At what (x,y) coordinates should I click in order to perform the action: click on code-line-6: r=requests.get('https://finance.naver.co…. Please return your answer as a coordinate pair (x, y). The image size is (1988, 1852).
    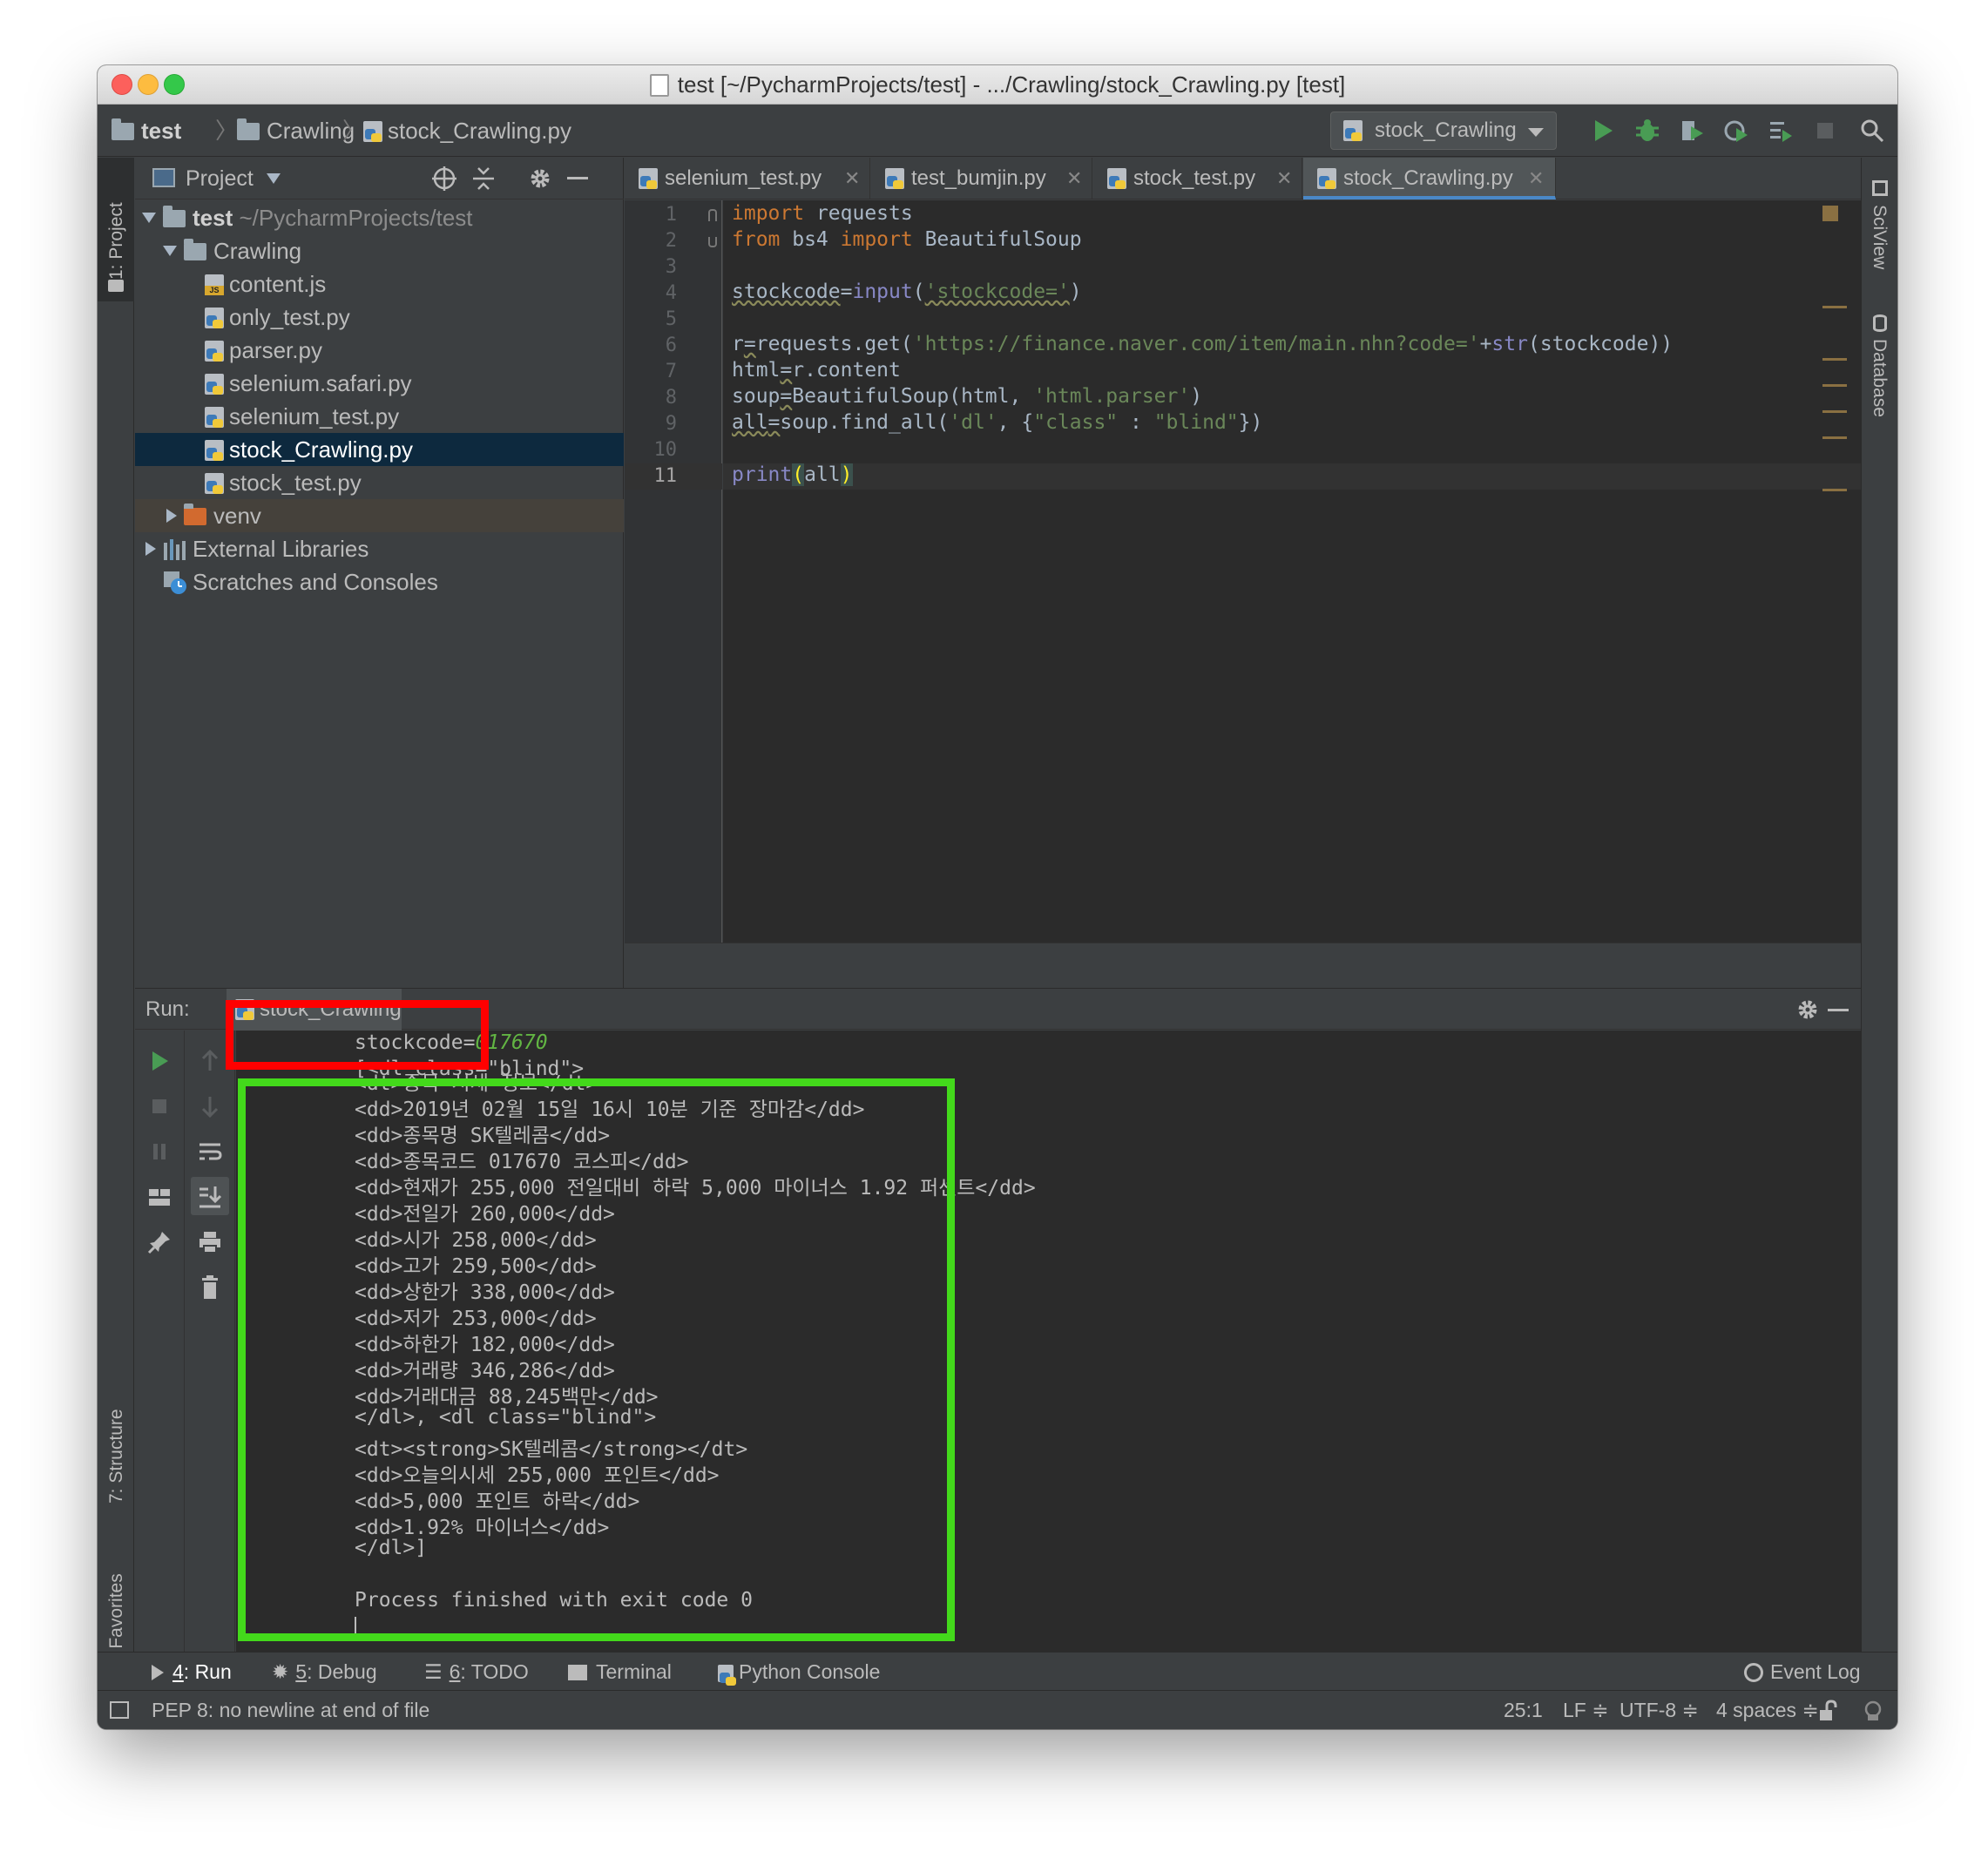
    Looking at the image, I should click on (1203, 344).